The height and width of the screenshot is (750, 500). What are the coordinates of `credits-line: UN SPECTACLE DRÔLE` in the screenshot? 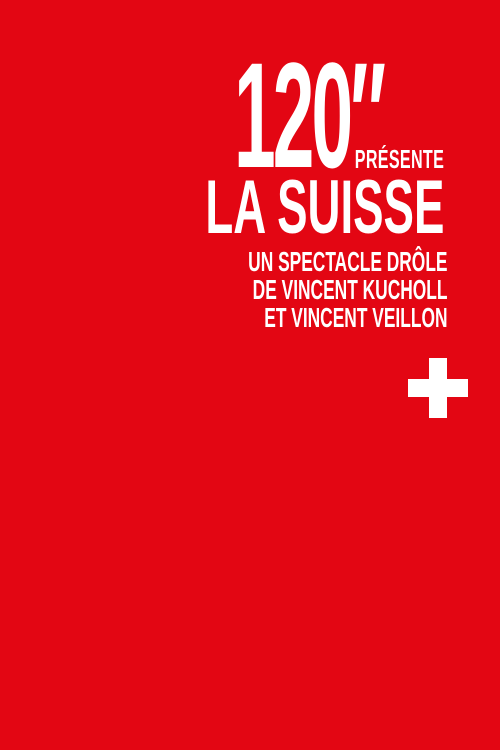 It's located at (347, 261).